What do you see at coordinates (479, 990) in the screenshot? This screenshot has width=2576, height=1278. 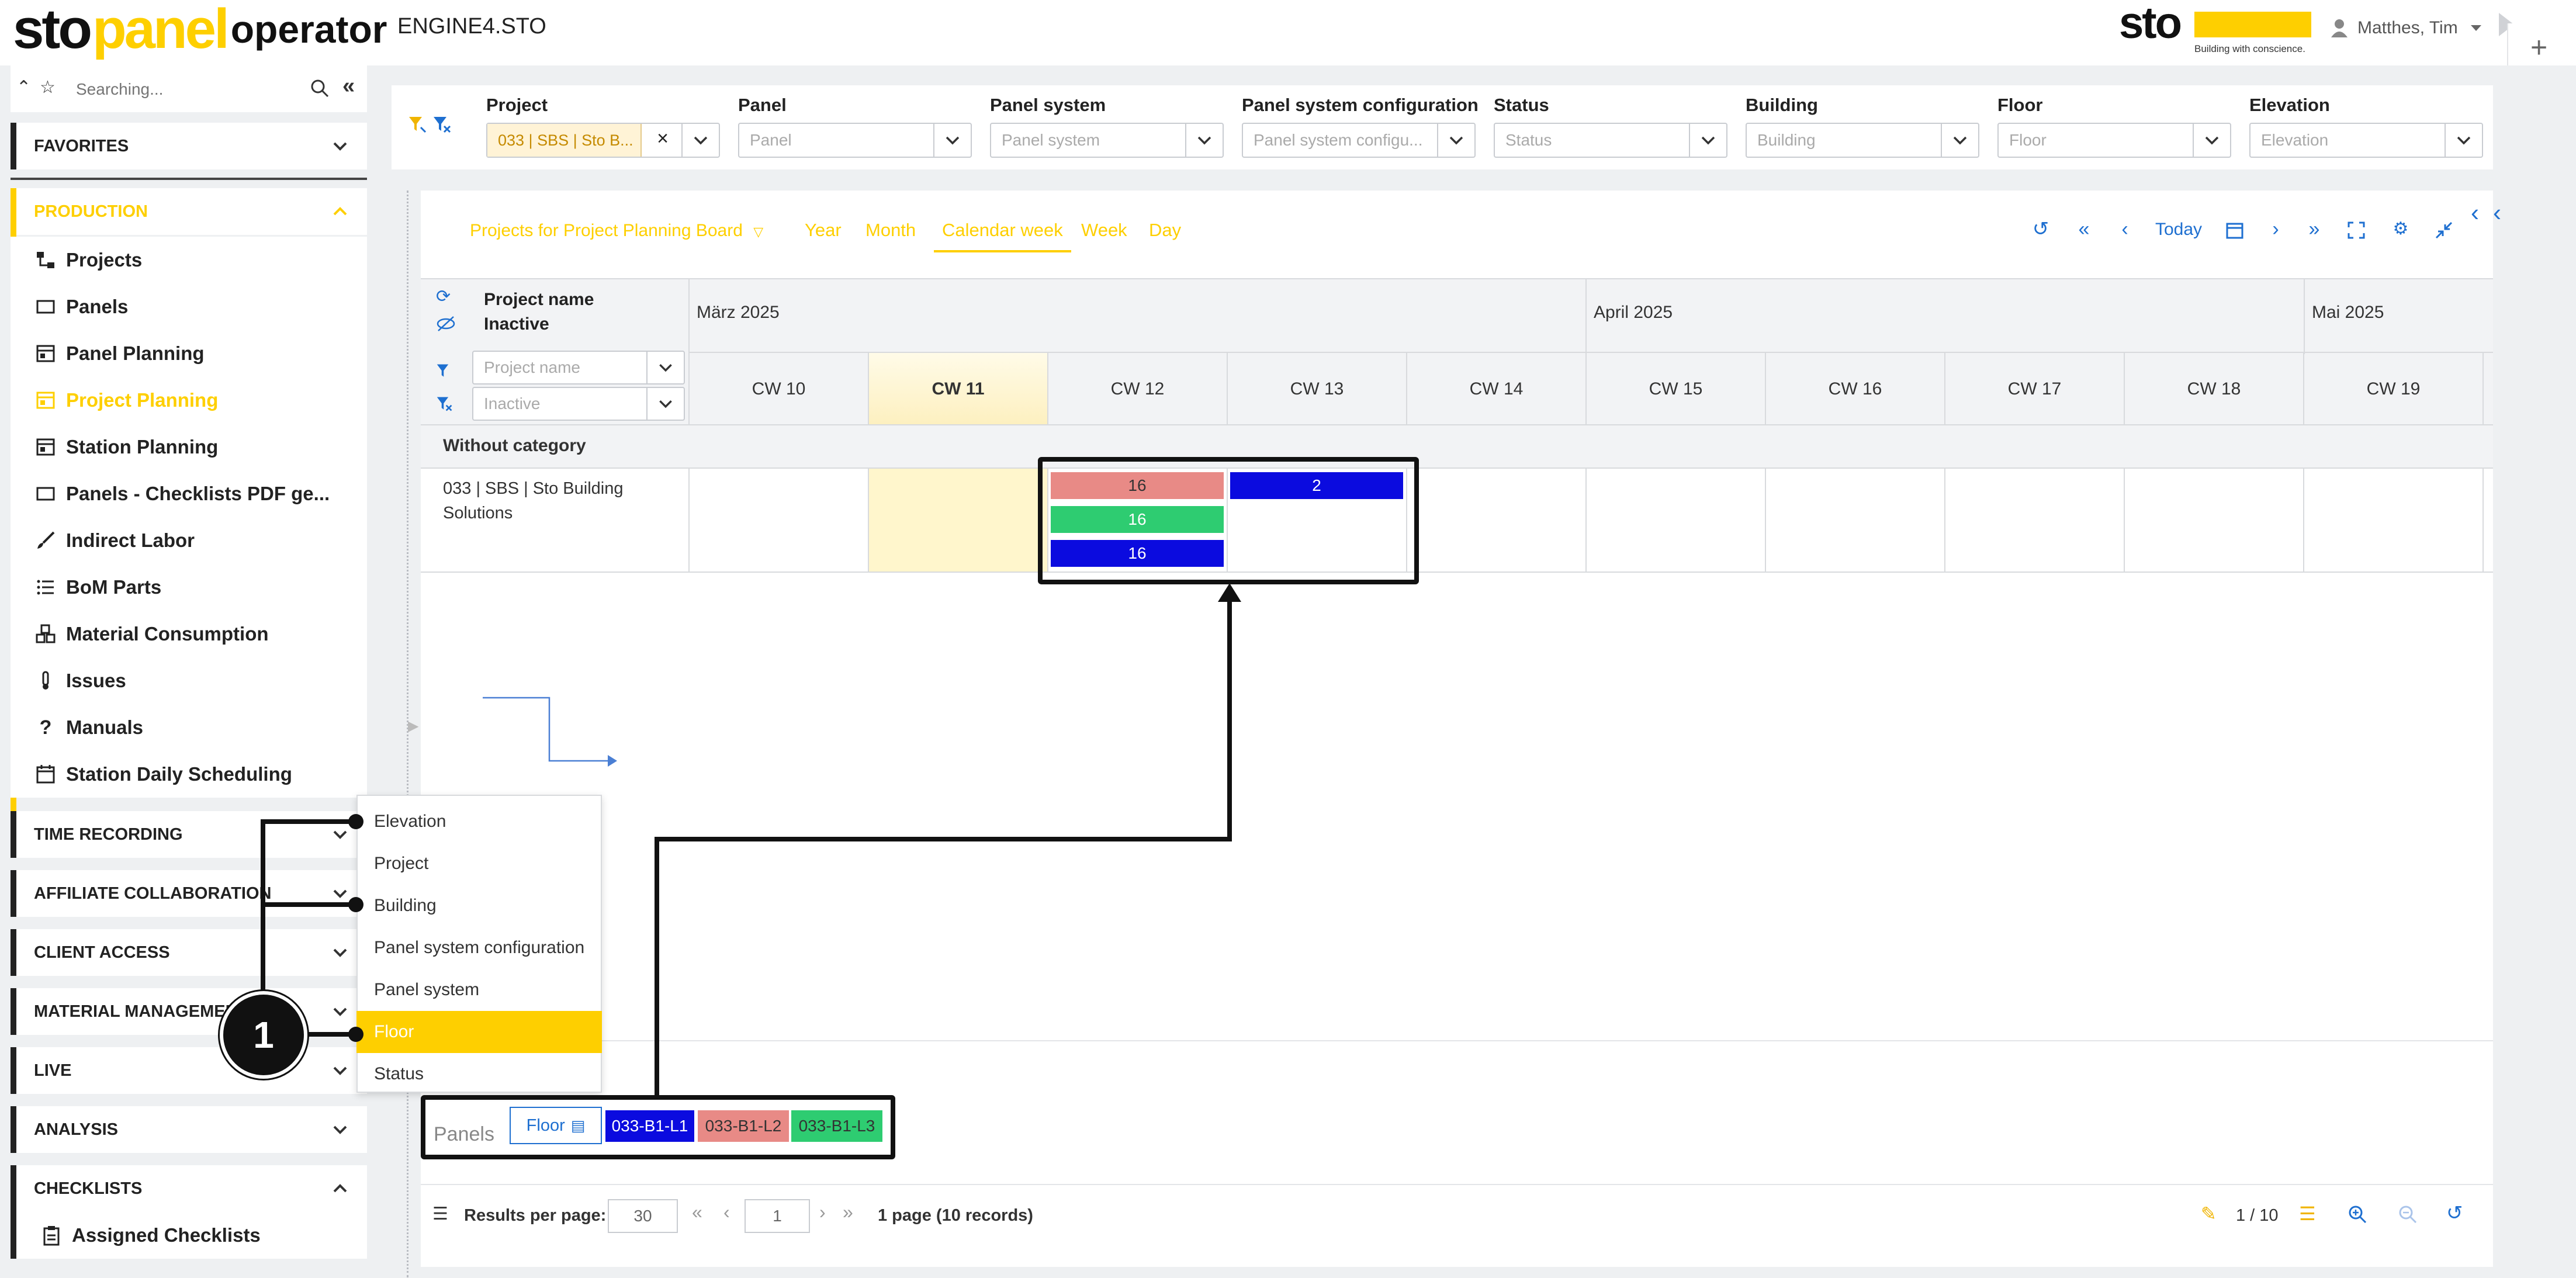 I see `option-panel-system: Panel system` at bounding box center [479, 990].